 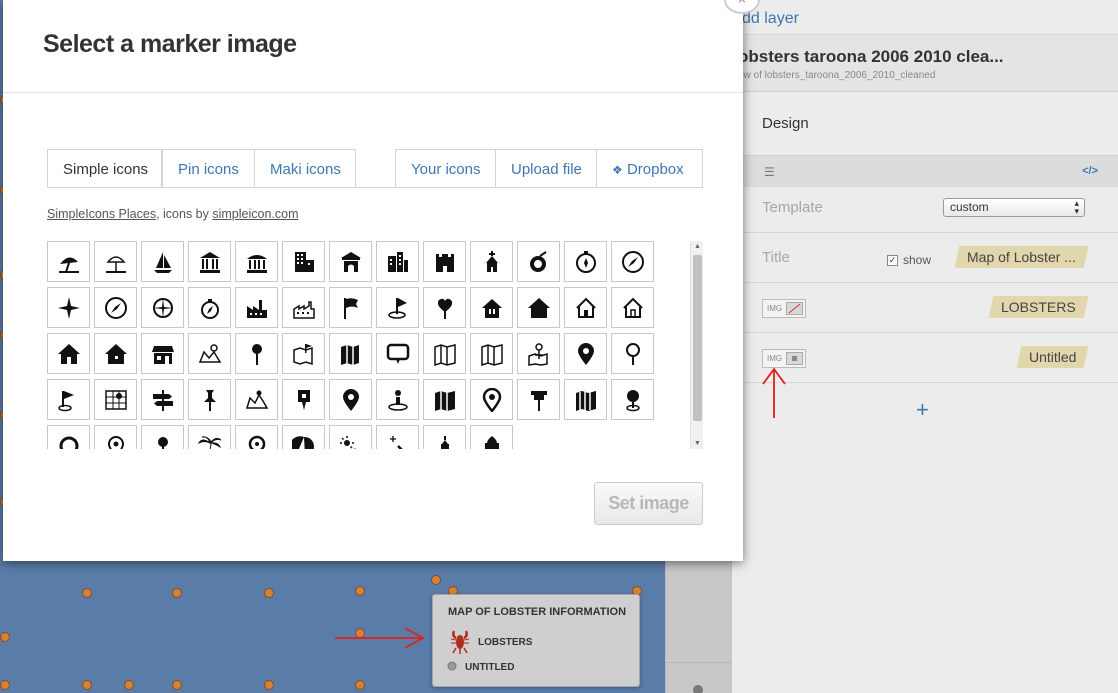 I want to click on map-book-icon, so click(x=444, y=399).